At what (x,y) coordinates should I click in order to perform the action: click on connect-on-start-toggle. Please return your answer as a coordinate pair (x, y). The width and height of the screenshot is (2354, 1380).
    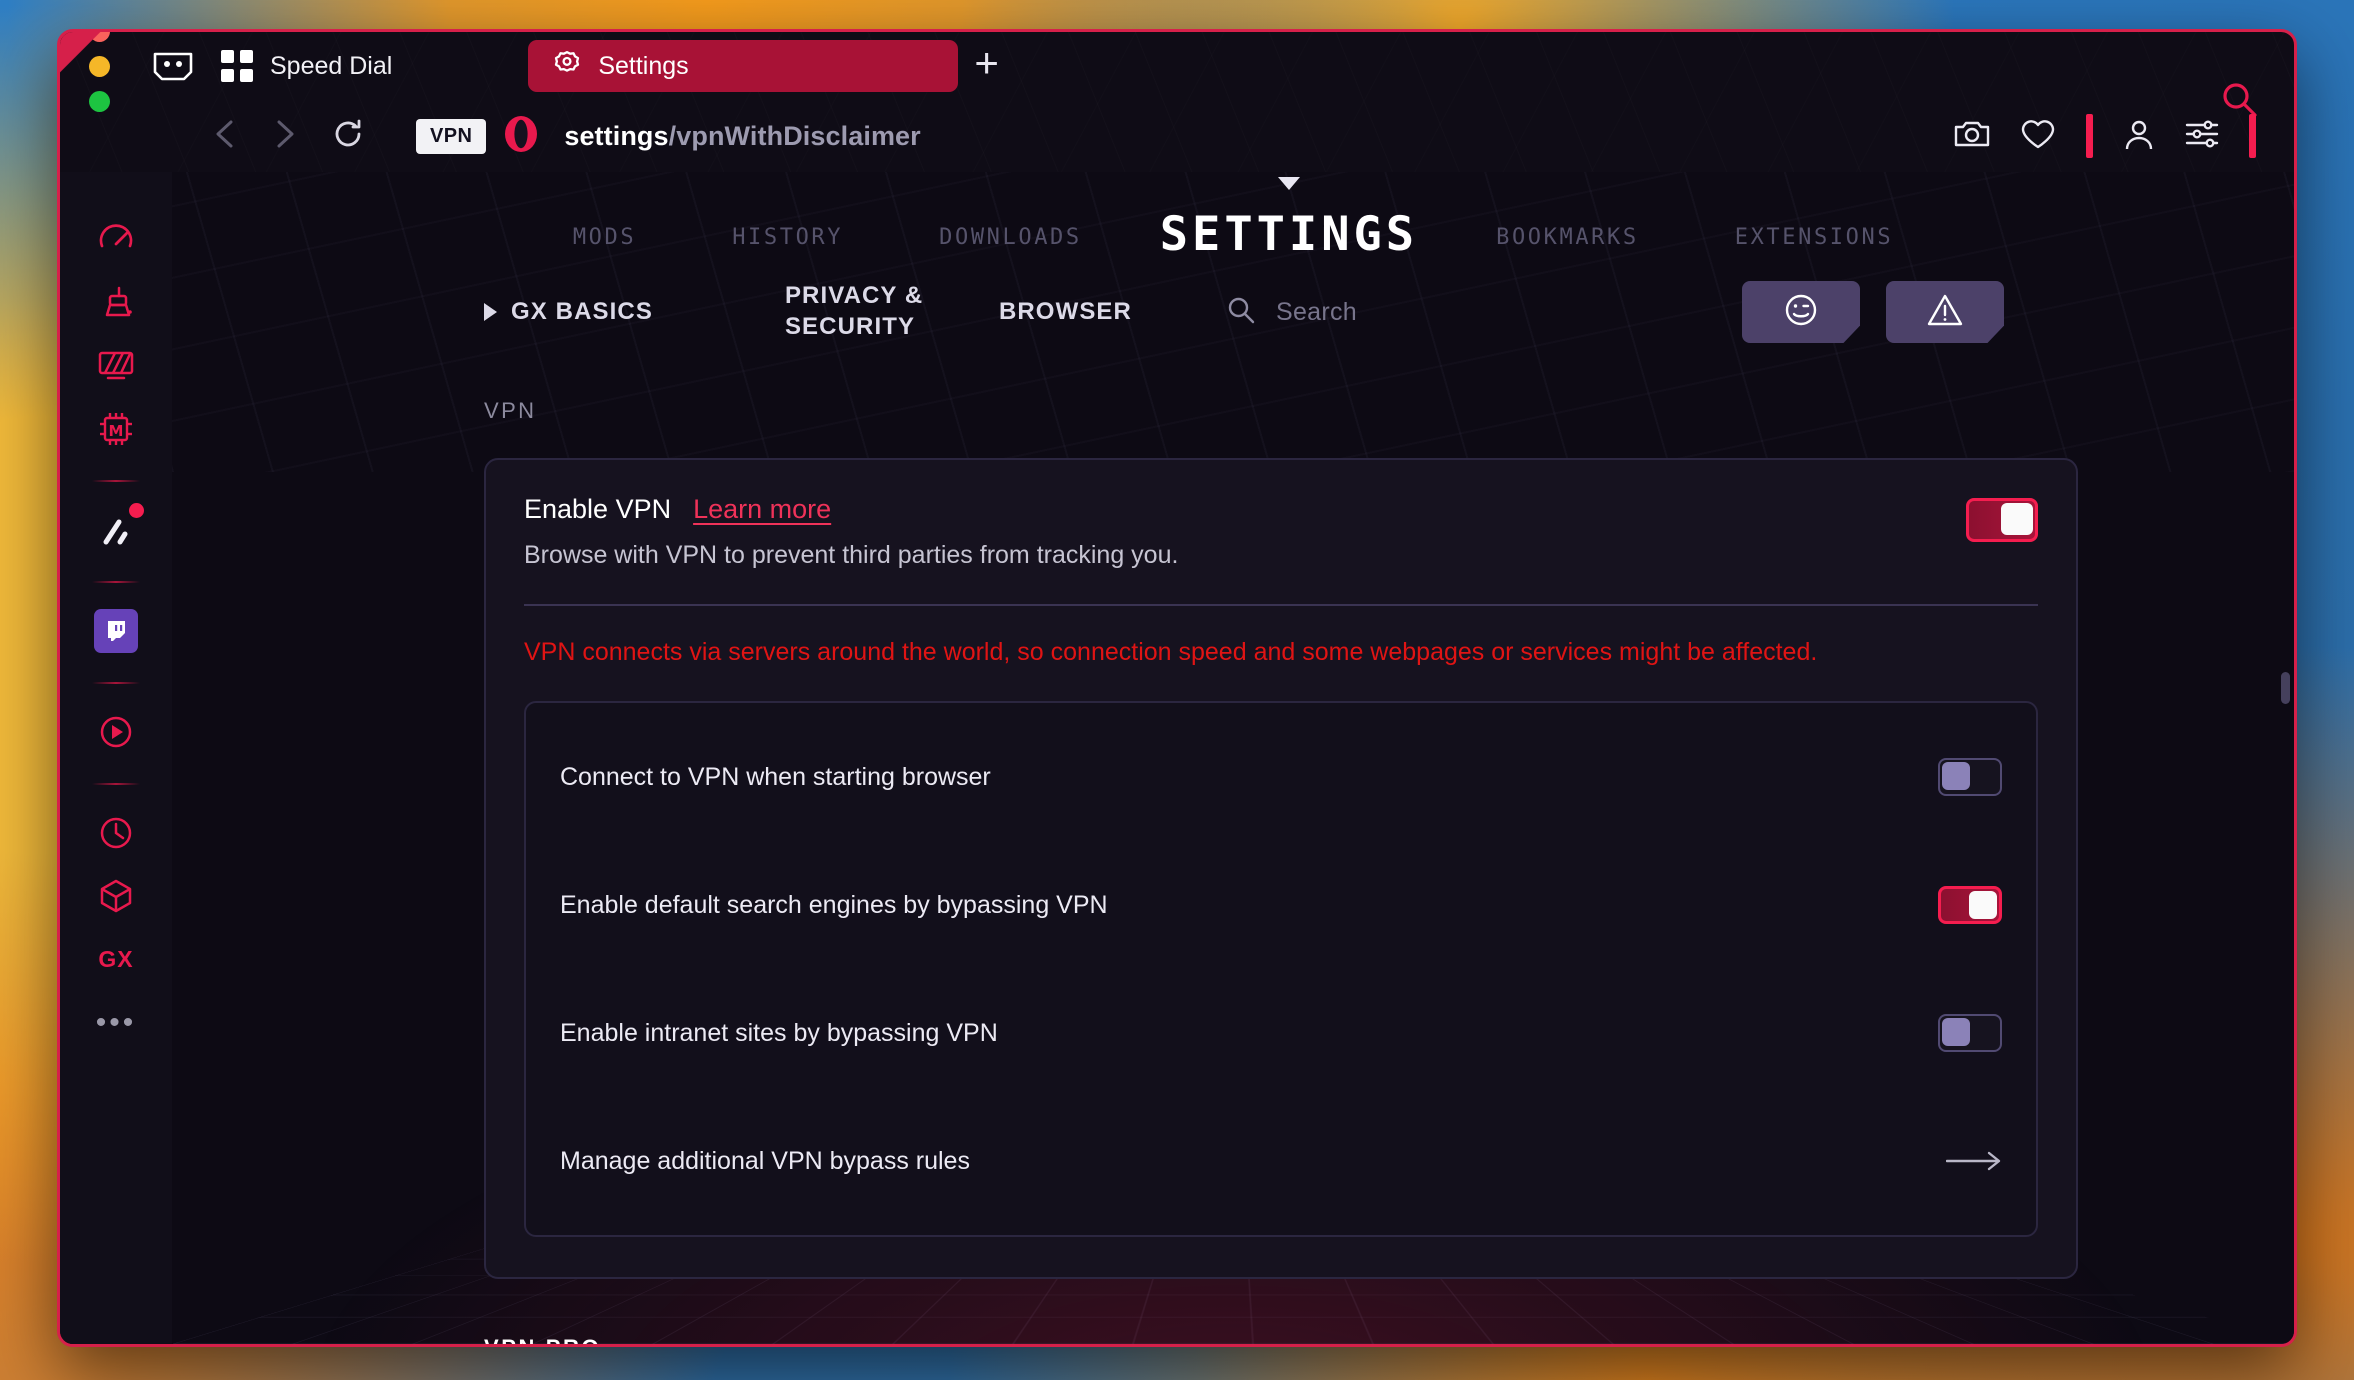
    Looking at the image, I should click on (1970, 777).